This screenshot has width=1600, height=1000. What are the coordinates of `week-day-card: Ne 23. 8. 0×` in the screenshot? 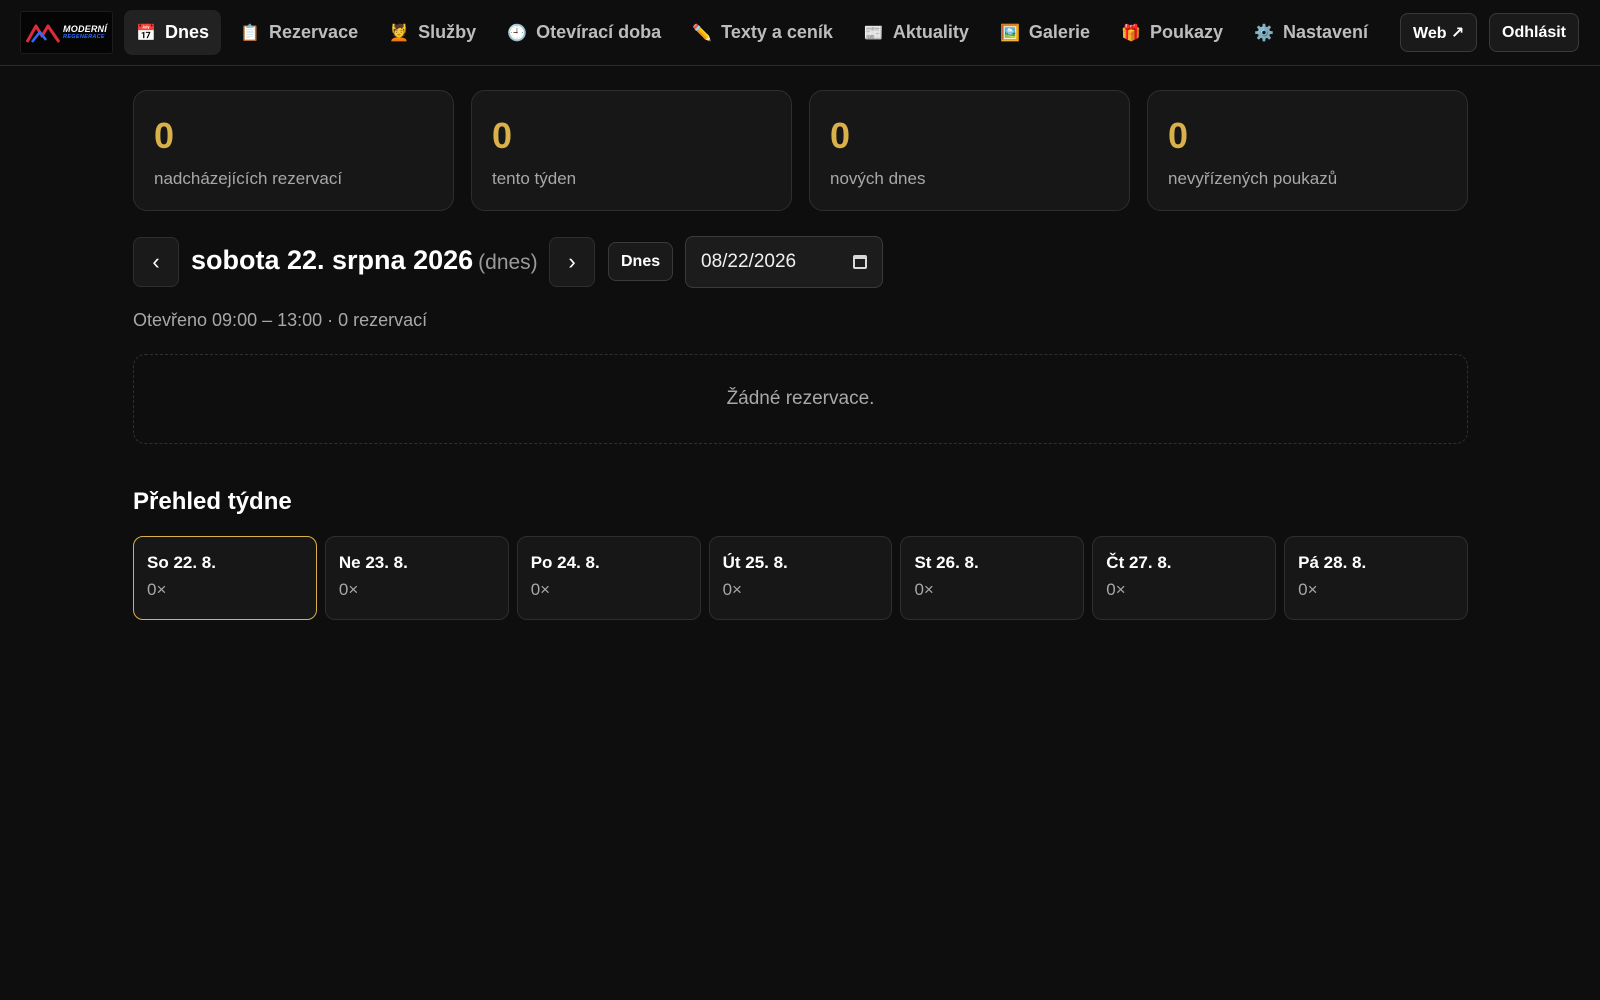 It's located at (416, 578).